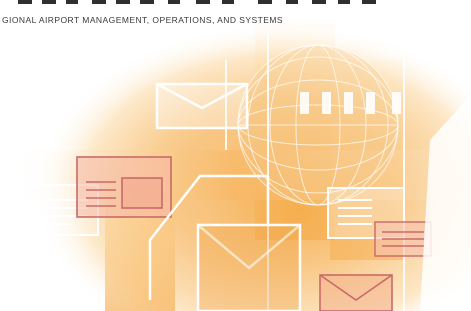  Describe the element at coordinates (202, 106) in the screenshot. I see `envelope-icon` at that location.